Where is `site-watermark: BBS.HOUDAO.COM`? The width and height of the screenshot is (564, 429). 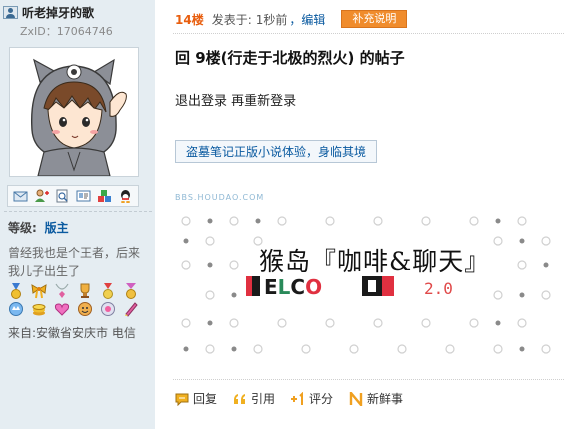 site-watermark: BBS.HOUDAO.COM is located at coordinates (220, 197).